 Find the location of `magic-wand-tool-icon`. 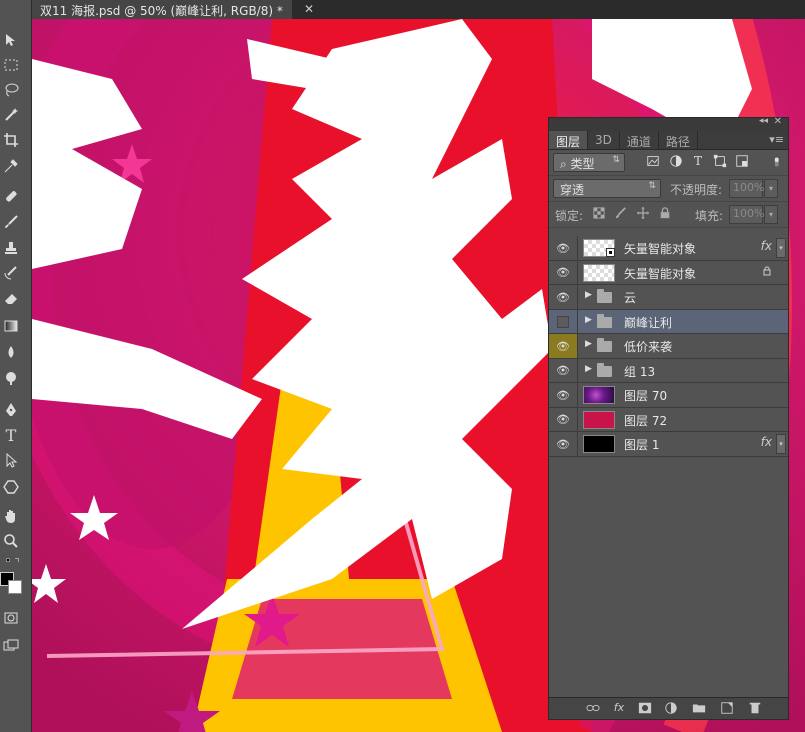

magic-wand-tool-icon is located at coordinates (11, 115).